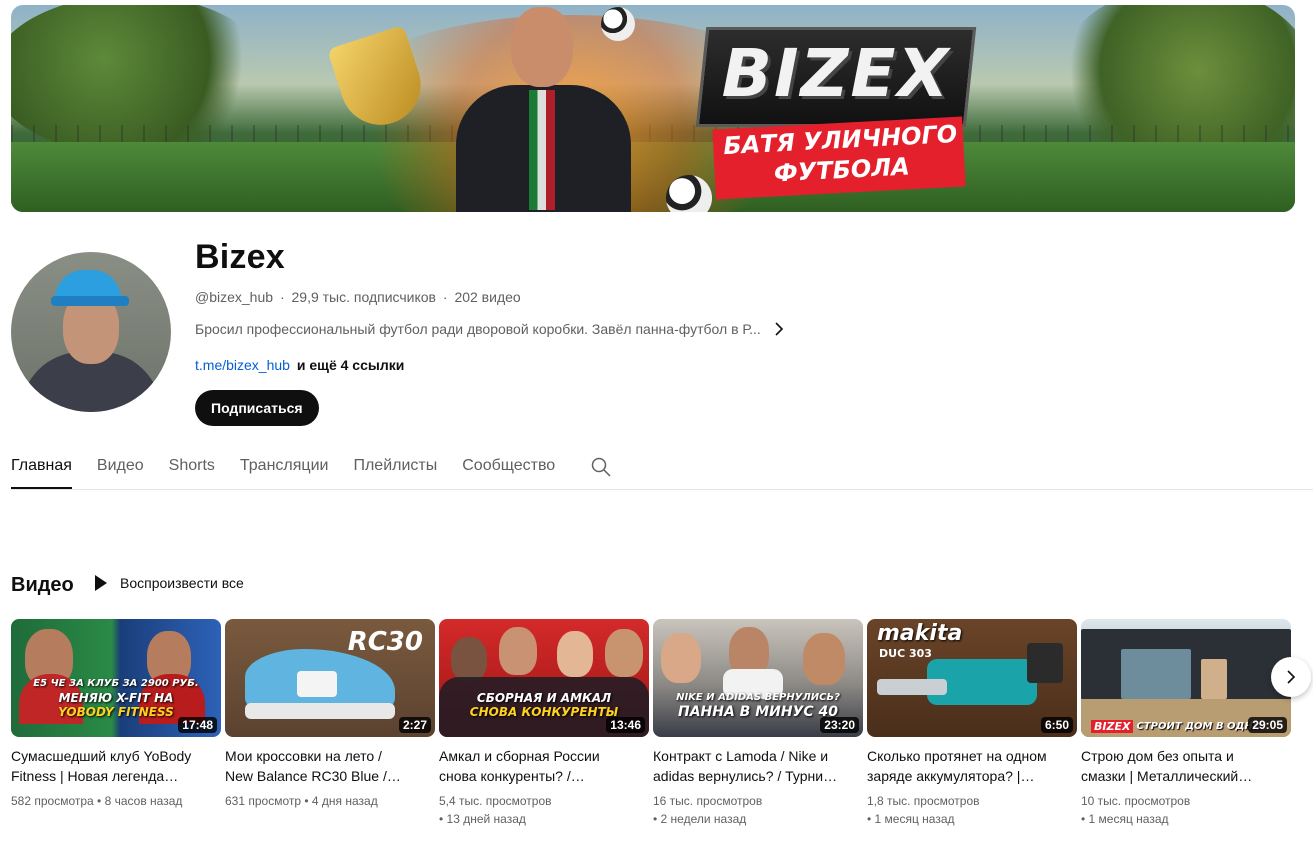 The image size is (1313, 850). What do you see at coordinates (601, 467) in the screenshot?
I see `search-icon` at bounding box center [601, 467].